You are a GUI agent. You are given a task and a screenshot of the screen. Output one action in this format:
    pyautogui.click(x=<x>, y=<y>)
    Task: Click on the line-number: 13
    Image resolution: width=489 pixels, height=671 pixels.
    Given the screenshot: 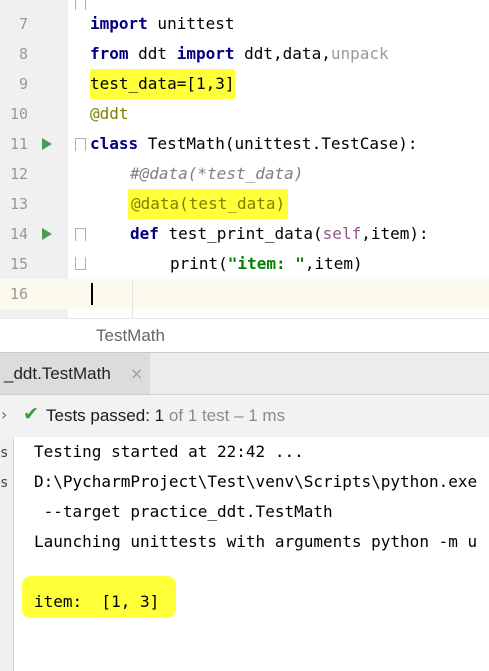 What is the action you would take?
    pyautogui.click(x=18, y=204)
    